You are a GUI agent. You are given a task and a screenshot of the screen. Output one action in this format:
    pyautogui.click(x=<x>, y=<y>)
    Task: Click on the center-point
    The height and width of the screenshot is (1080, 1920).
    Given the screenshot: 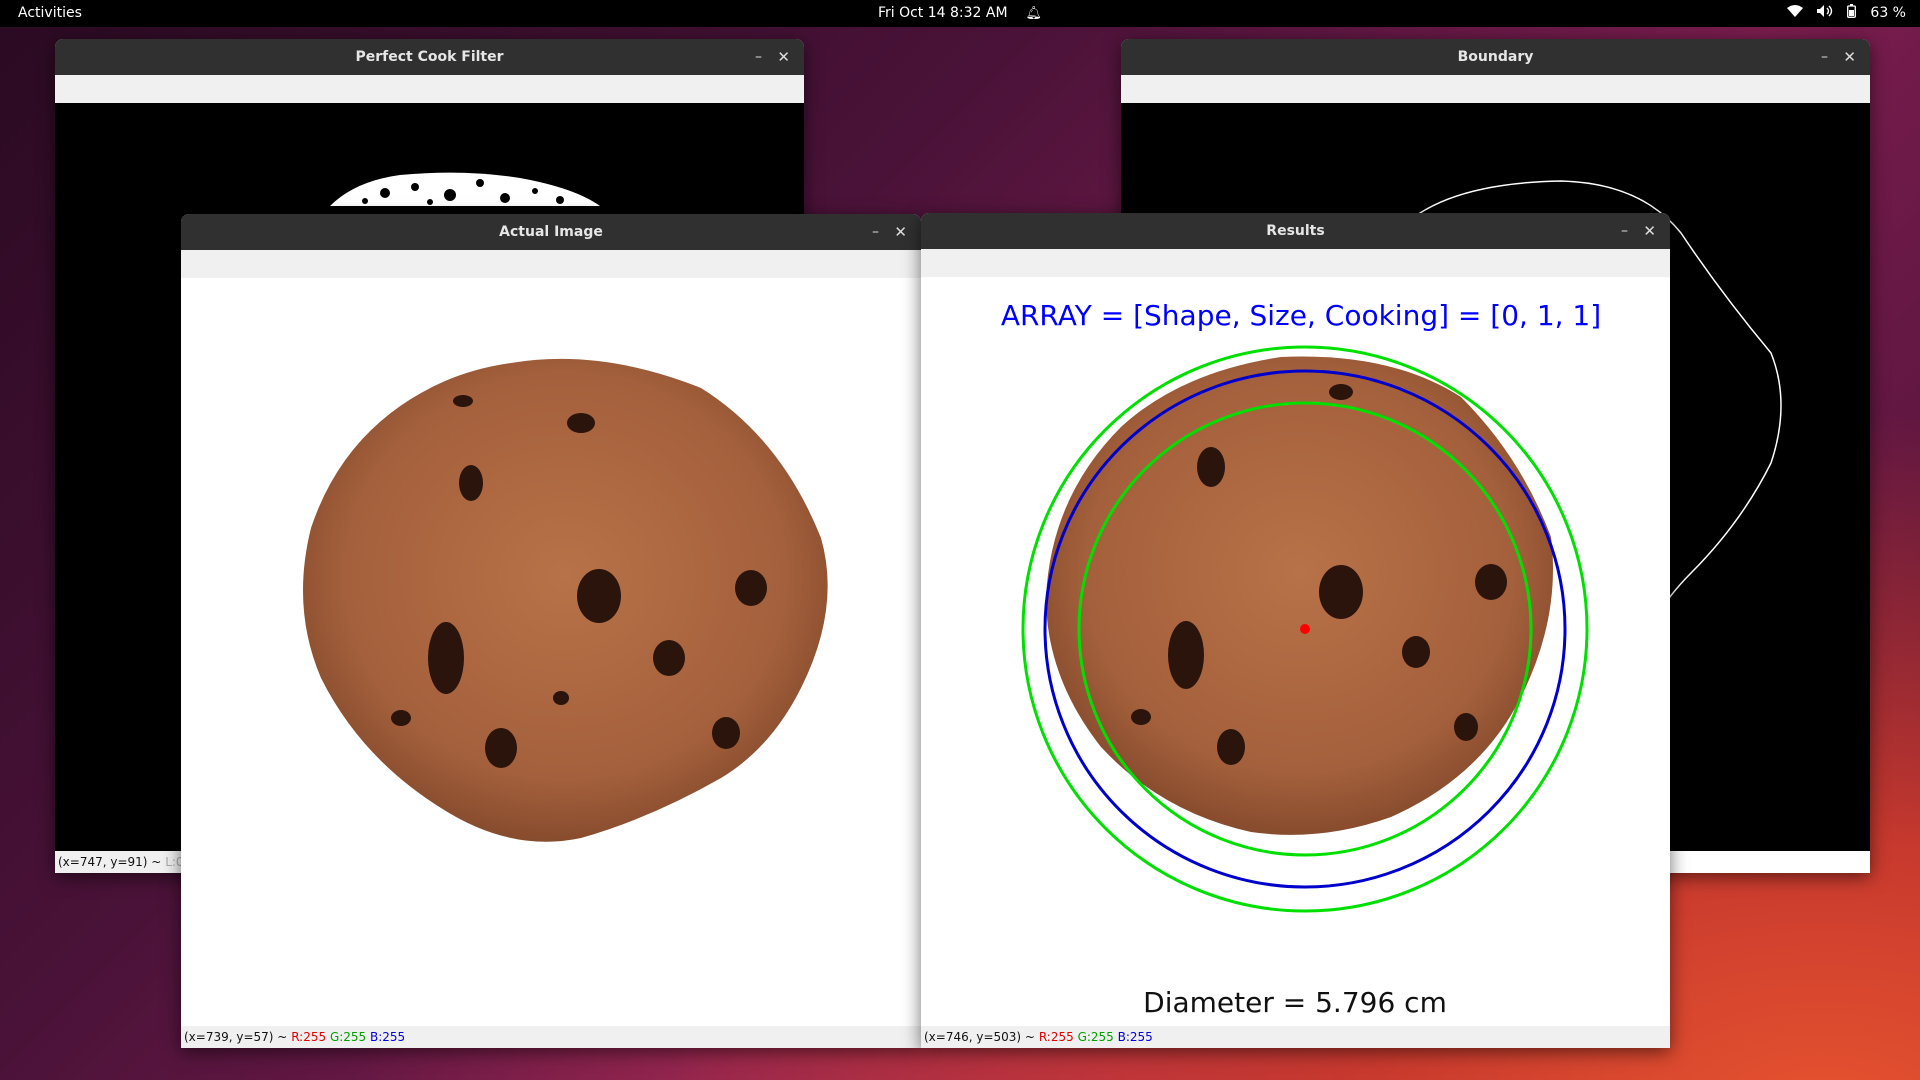 What is the action you would take?
    pyautogui.click(x=1305, y=629)
    